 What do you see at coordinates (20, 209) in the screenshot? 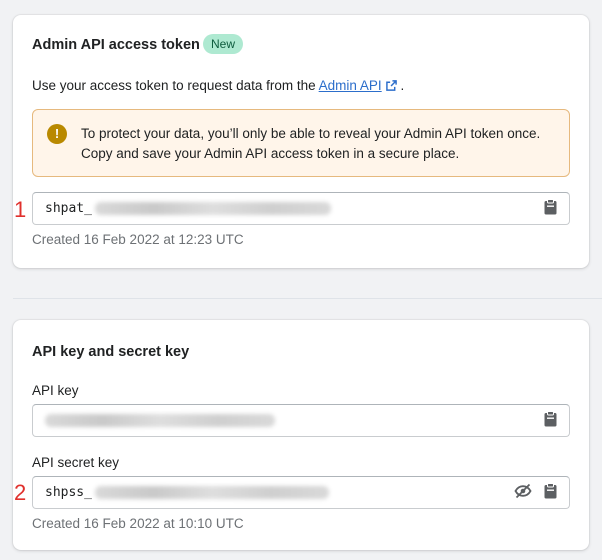
I see `annotation-marker-1: 1` at bounding box center [20, 209].